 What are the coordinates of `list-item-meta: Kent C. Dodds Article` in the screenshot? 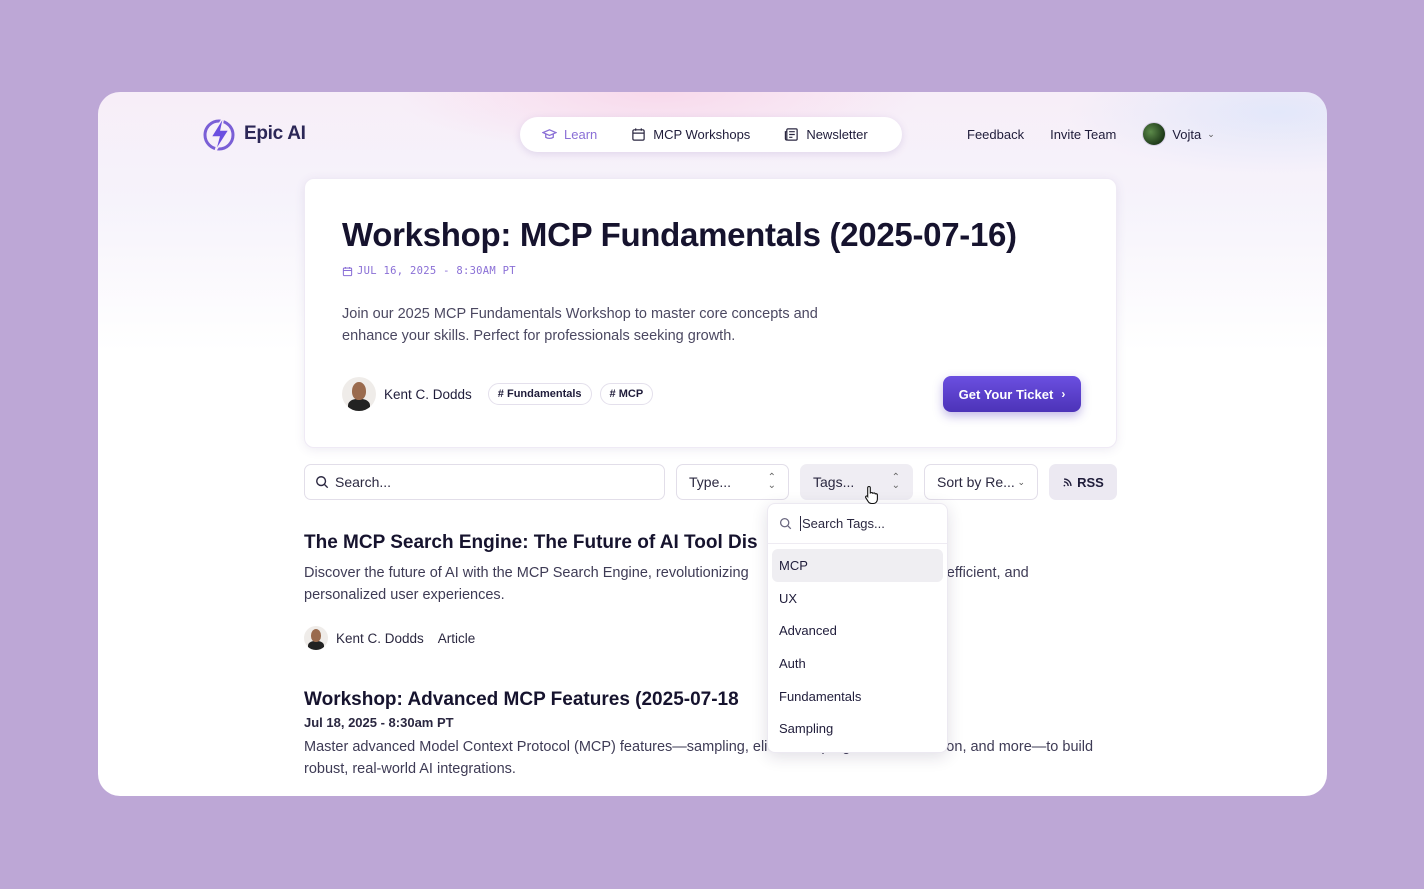 It's located at (711, 638).